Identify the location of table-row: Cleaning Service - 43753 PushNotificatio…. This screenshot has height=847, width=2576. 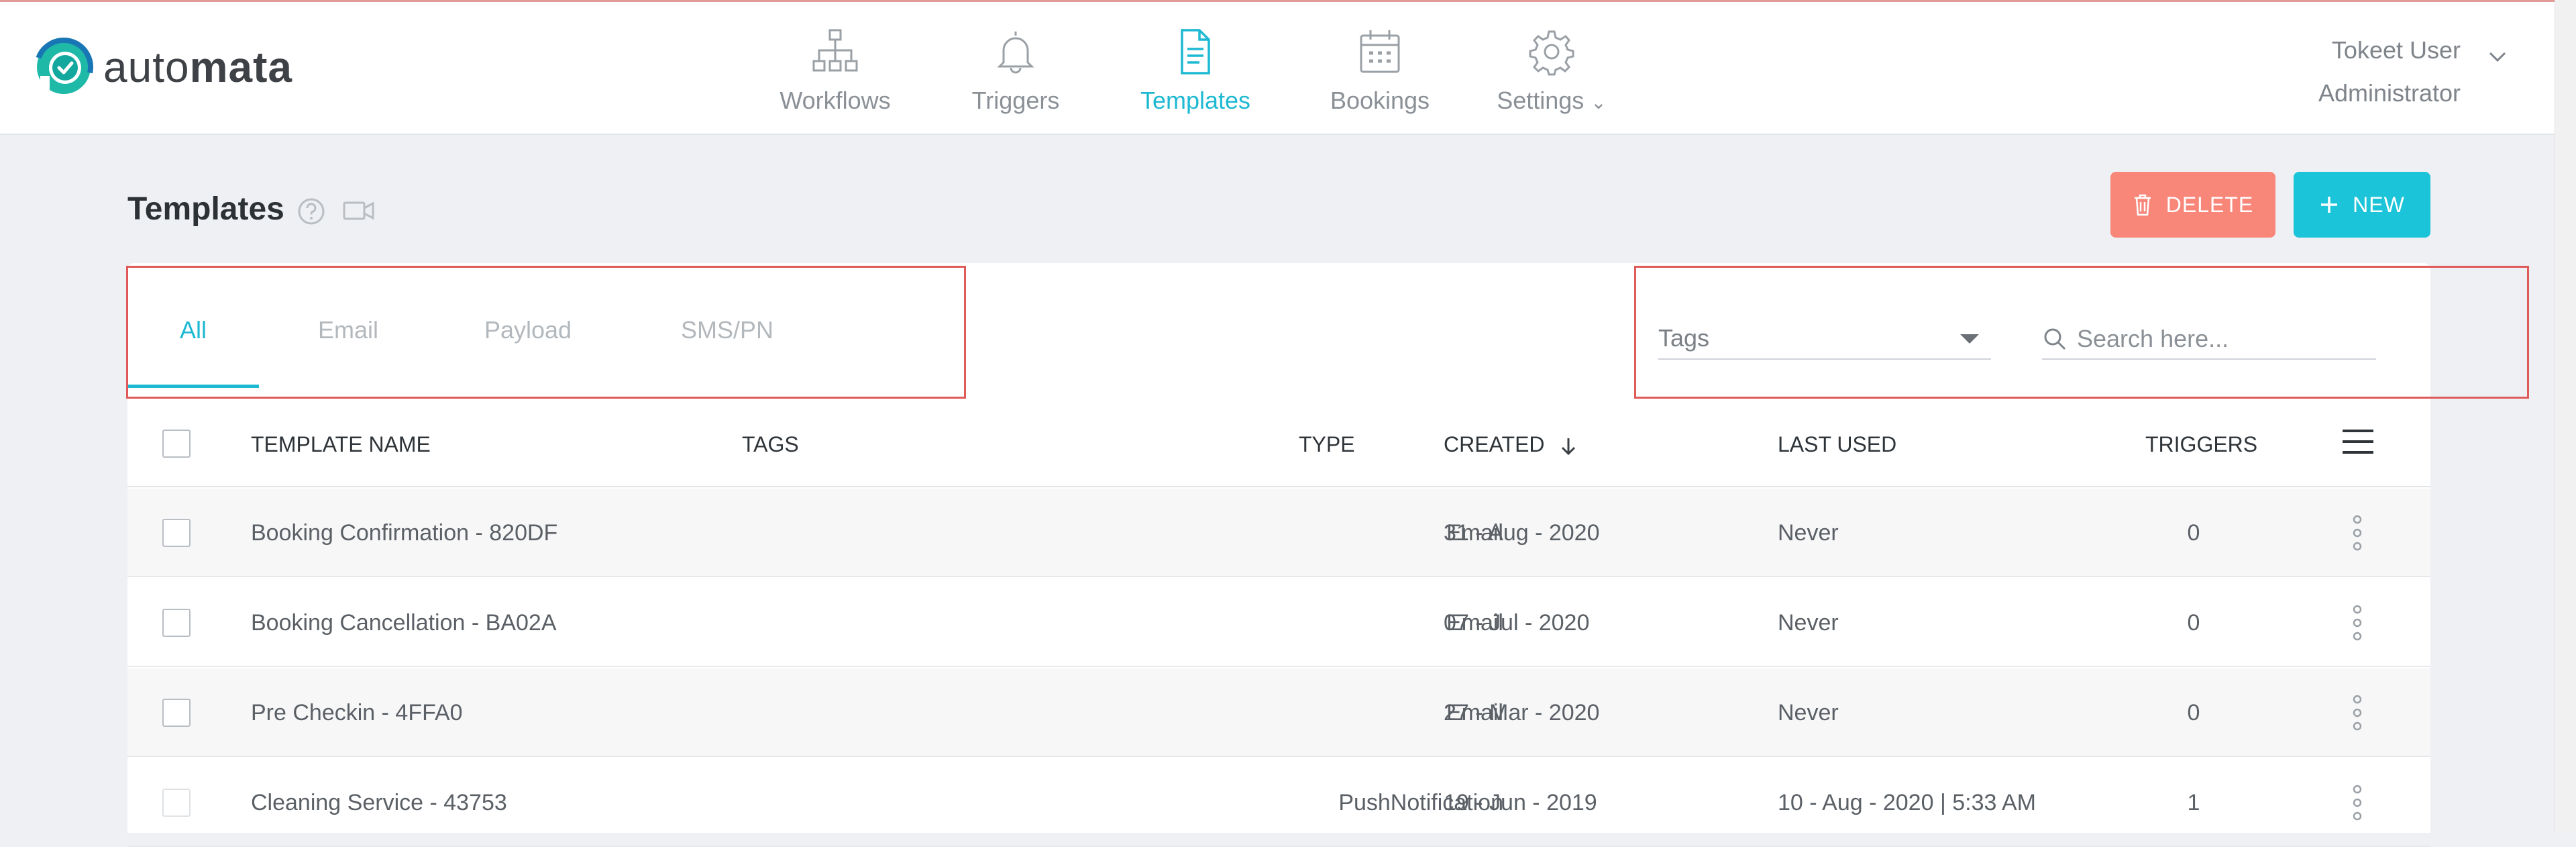
(1278, 802).